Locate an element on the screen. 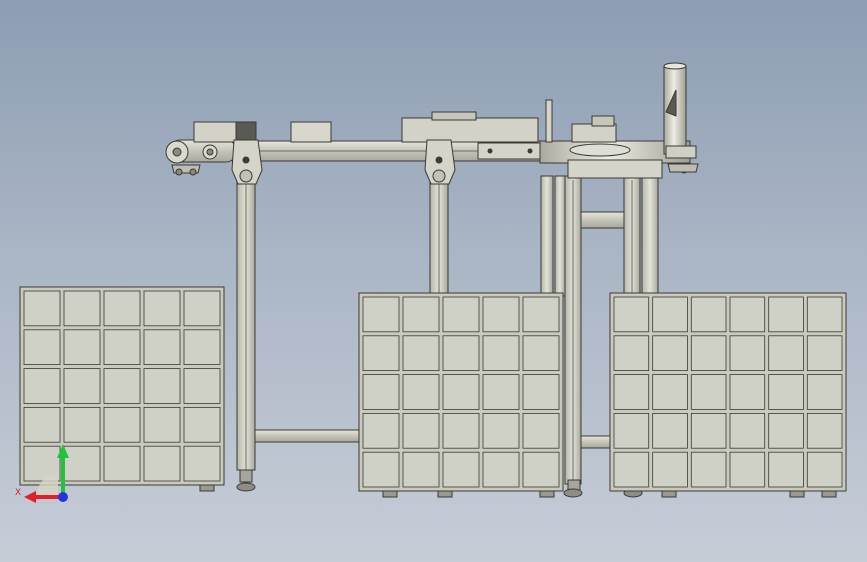 Image resolution: width=867 pixels, height=562 pixels. foot-left is located at coordinates (246, 476).